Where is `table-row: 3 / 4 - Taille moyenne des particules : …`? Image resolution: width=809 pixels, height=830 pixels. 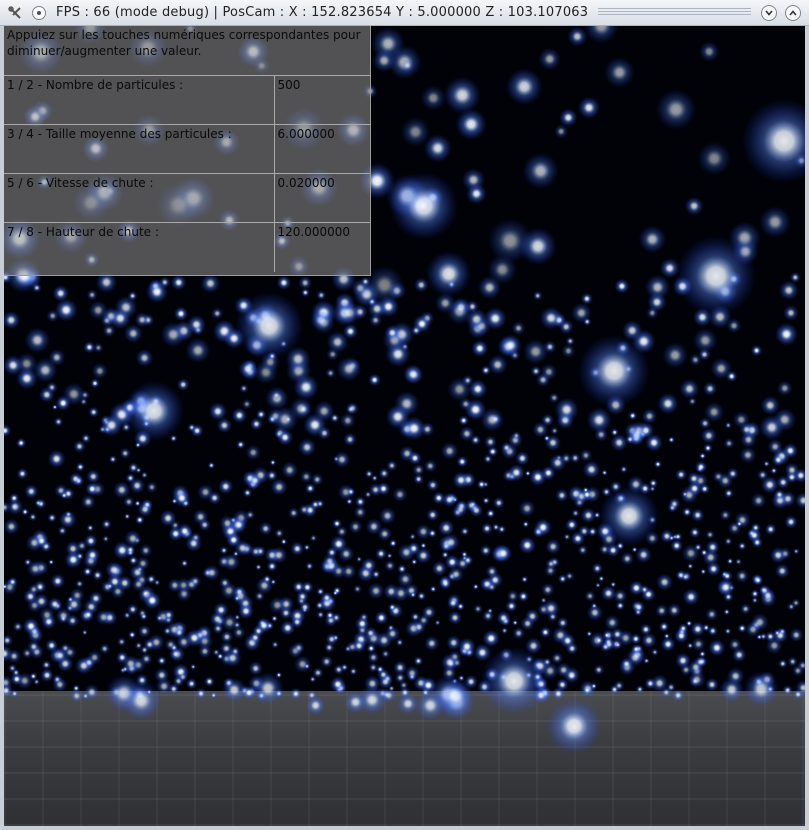
table-row: 3 / 4 - Taille moyenne des particules : … is located at coordinates (187, 149).